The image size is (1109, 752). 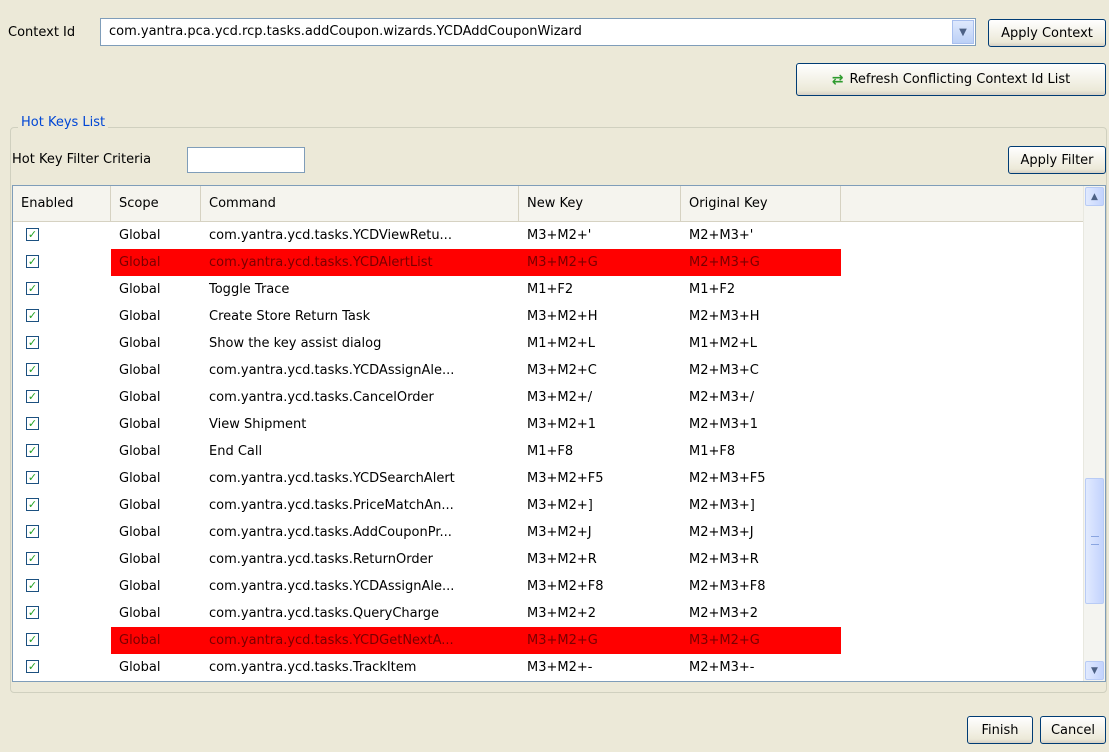 What do you see at coordinates (712, 451) in the screenshot?
I see `cell-original-key: M1+F8` at bounding box center [712, 451].